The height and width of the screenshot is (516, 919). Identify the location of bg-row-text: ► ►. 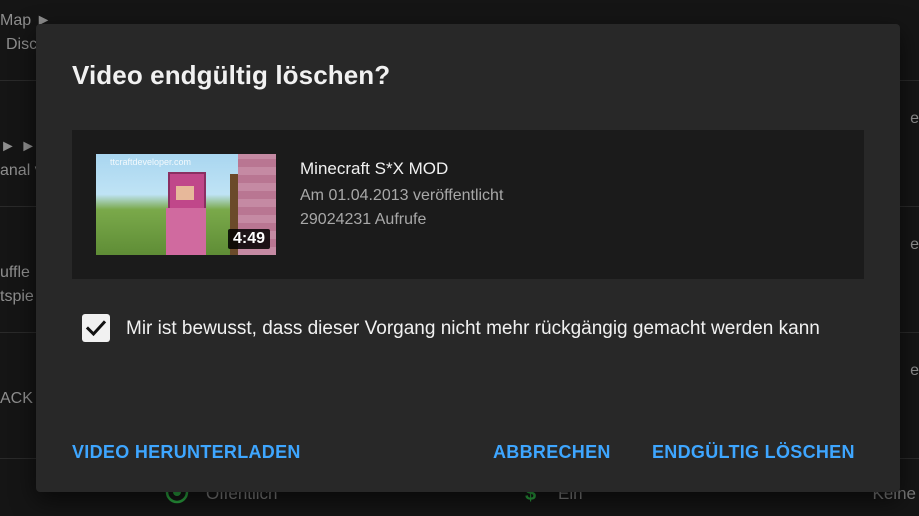
(18, 146).